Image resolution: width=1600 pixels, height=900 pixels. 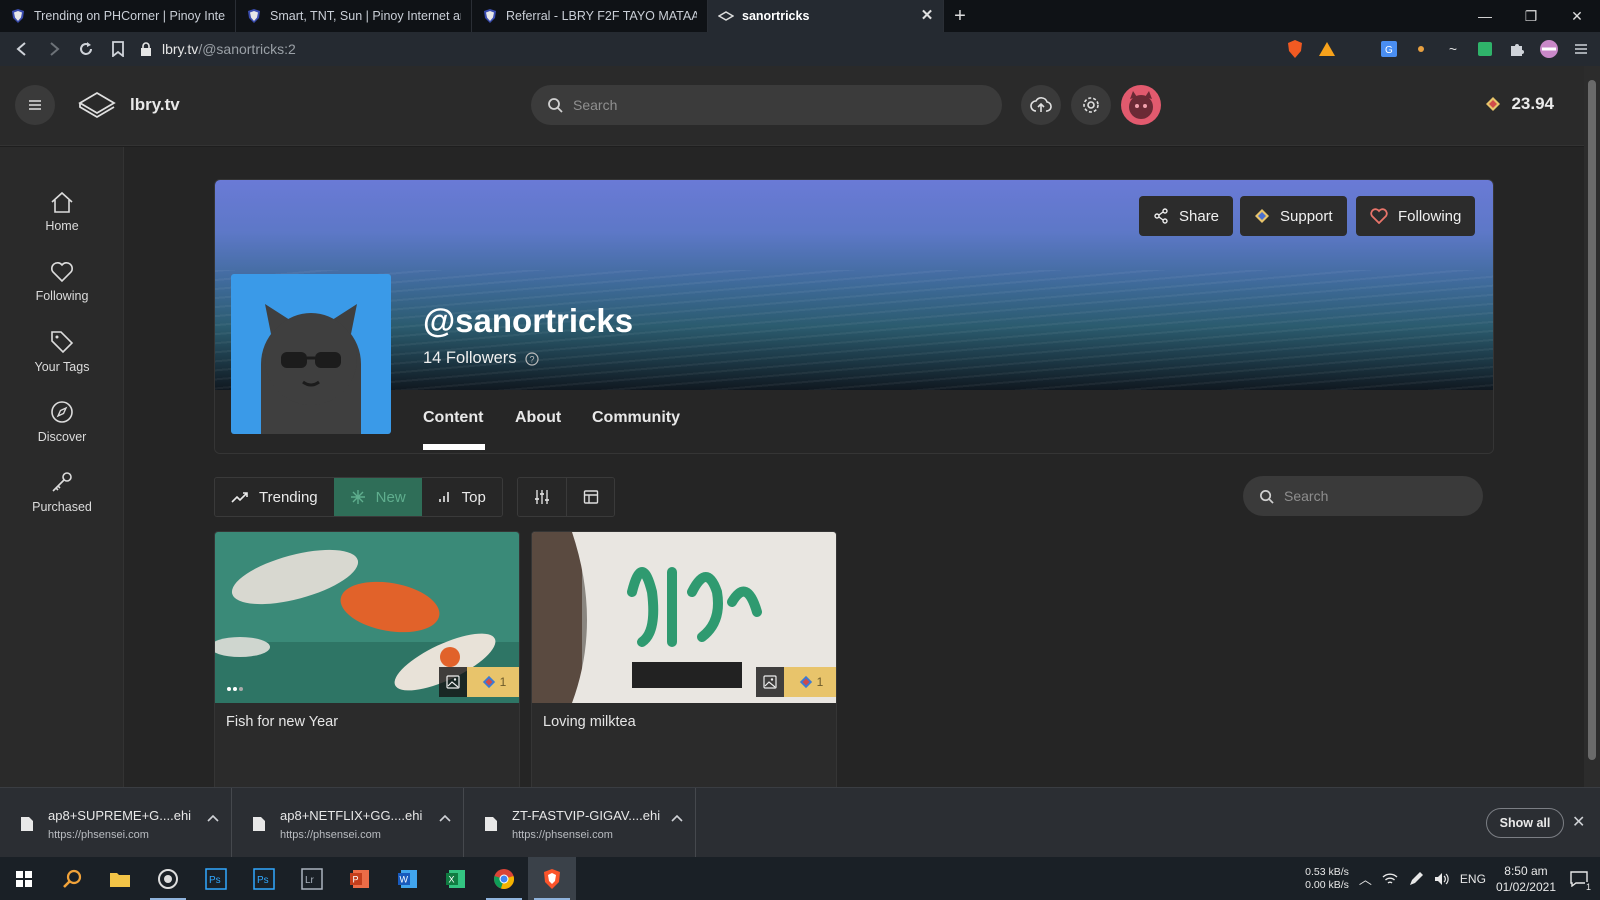 What do you see at coordinates (72, 878) in the screenshot?
I see `search-taskbar-icon` at bounding box center [72, 878].